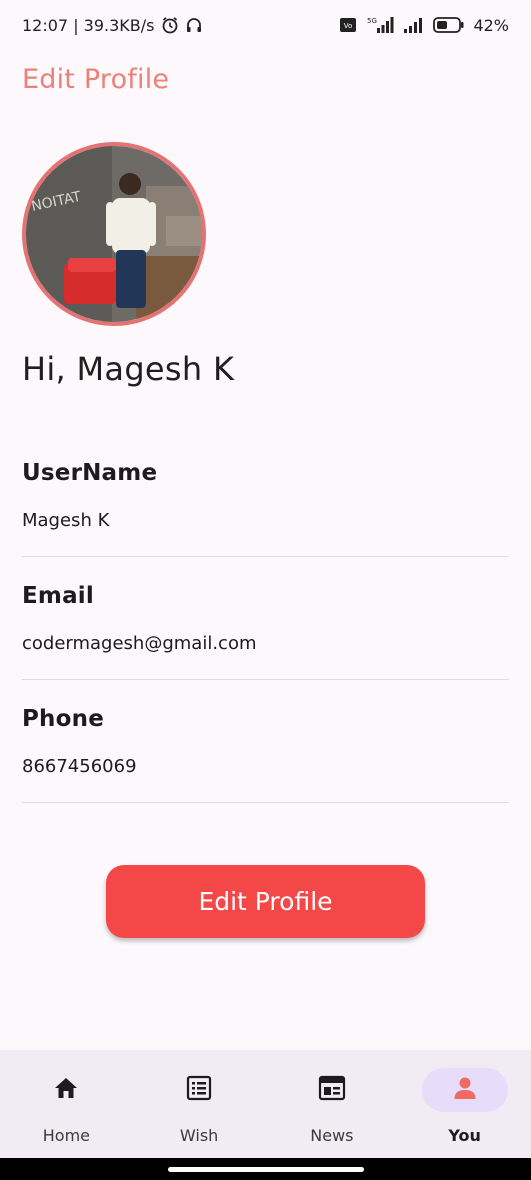  Describe the element at coordinates (380, 25) in the screenshot. I see `signal-5g-icon: 5G` at that location.